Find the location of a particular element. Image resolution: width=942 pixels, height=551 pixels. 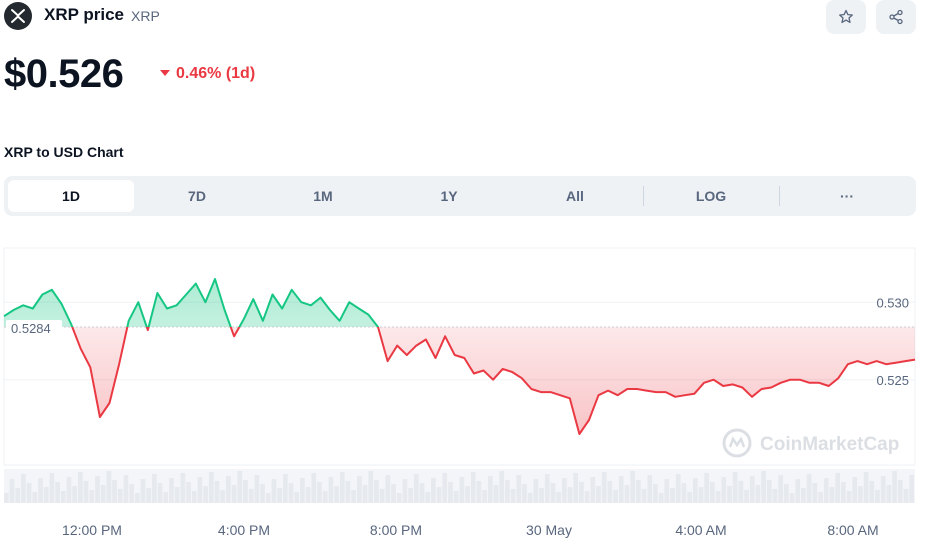

coin-symbol: XRP is located at coordinates (145, 16).